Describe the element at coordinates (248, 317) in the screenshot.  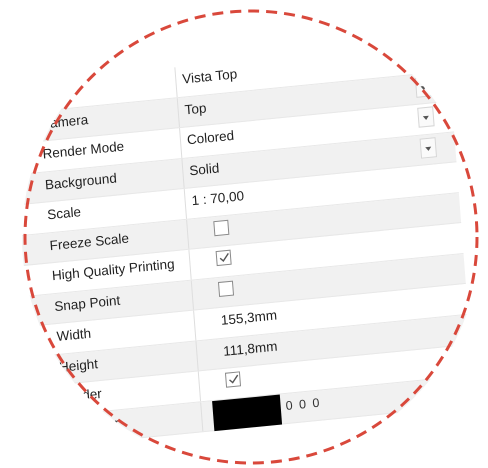
I see `width-value-field: 155,3mm` at that location.